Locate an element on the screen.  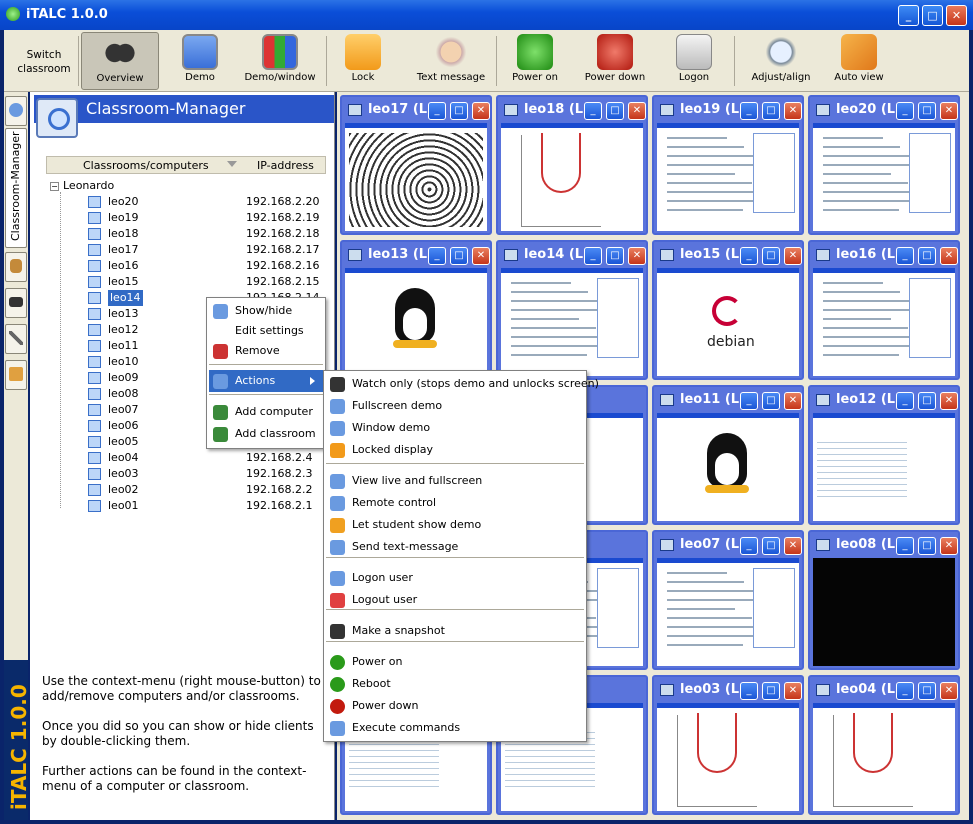
tree-root: − Leonardo is located at coordinates (82, 186).